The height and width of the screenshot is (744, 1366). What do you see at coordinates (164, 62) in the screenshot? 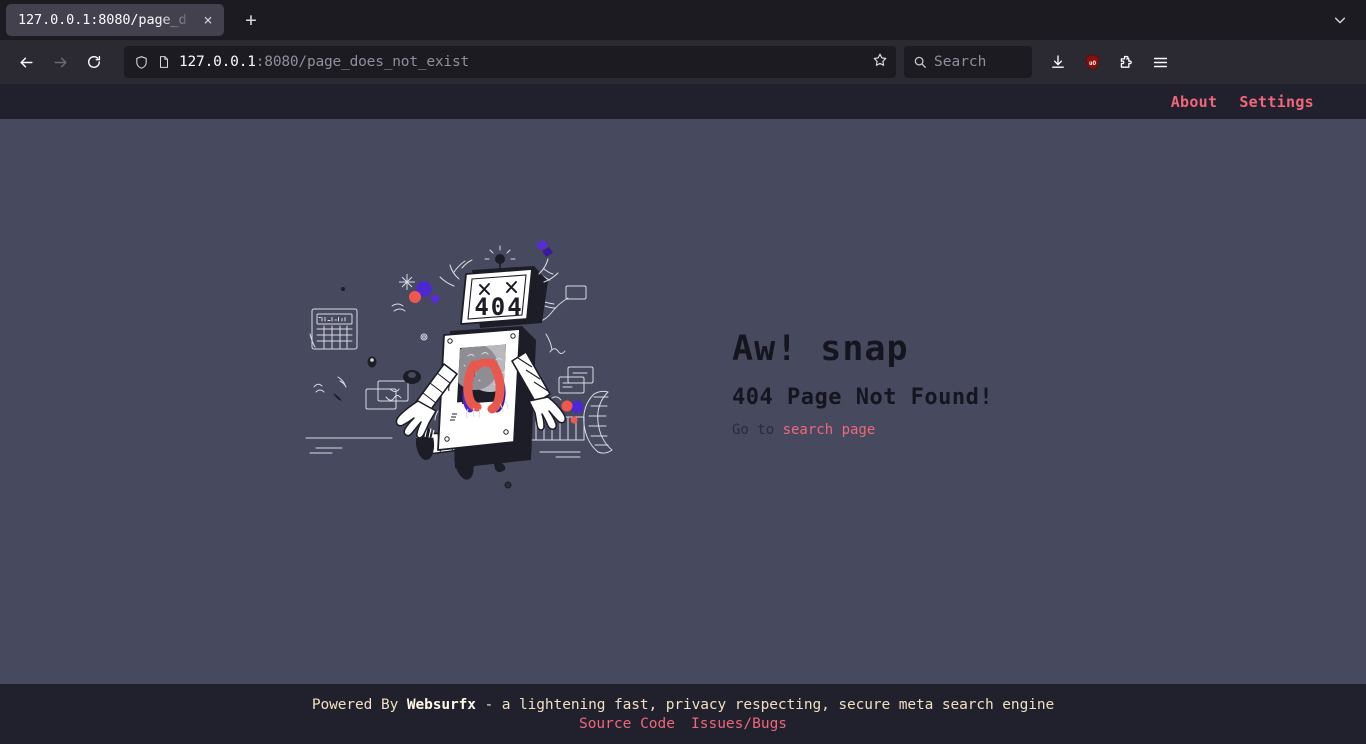
I see `page-document-icon` at bounding box center [164, 62].